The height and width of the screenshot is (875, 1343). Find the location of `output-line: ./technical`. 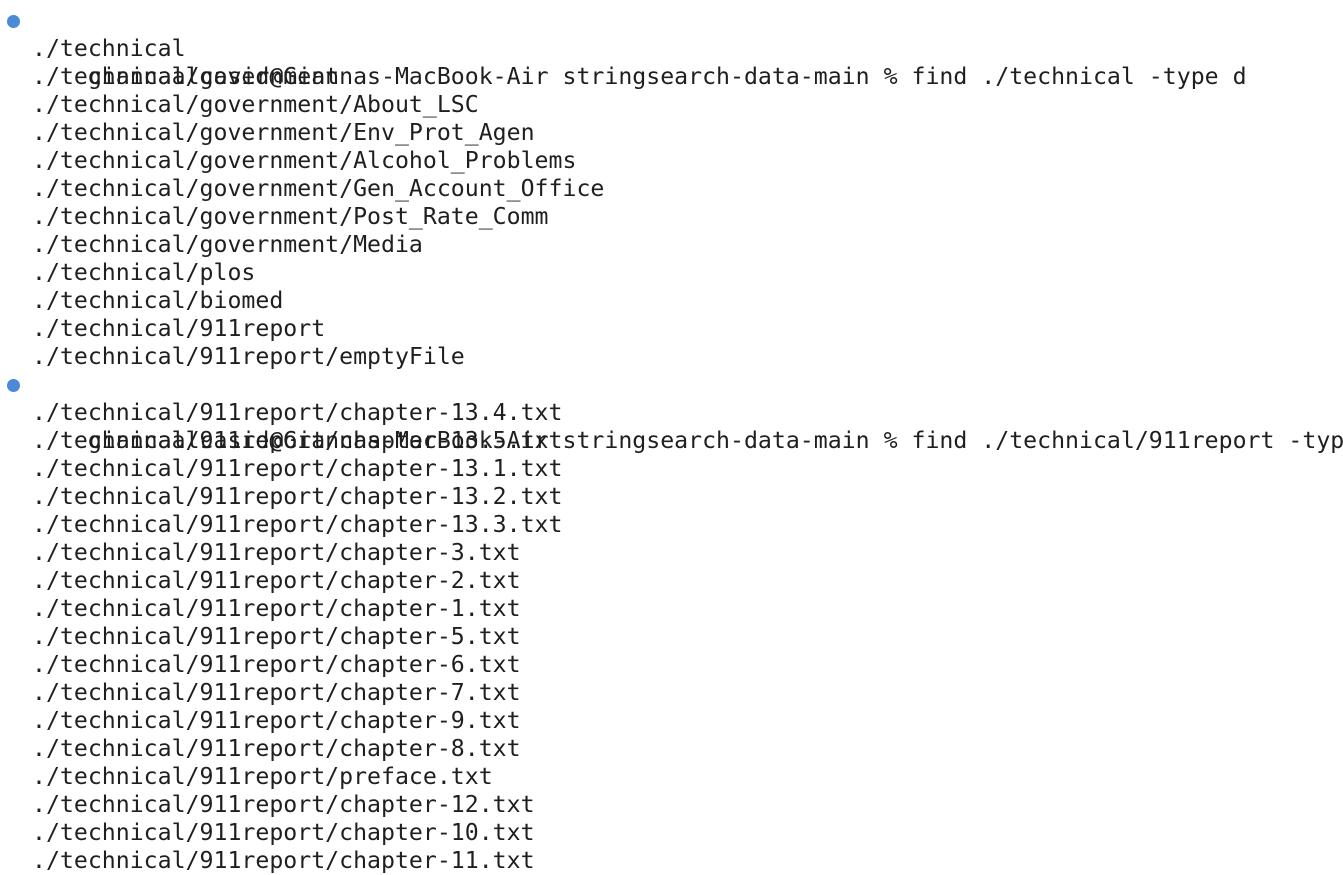

output-line: ./technical is located at coordinates (109, 48).